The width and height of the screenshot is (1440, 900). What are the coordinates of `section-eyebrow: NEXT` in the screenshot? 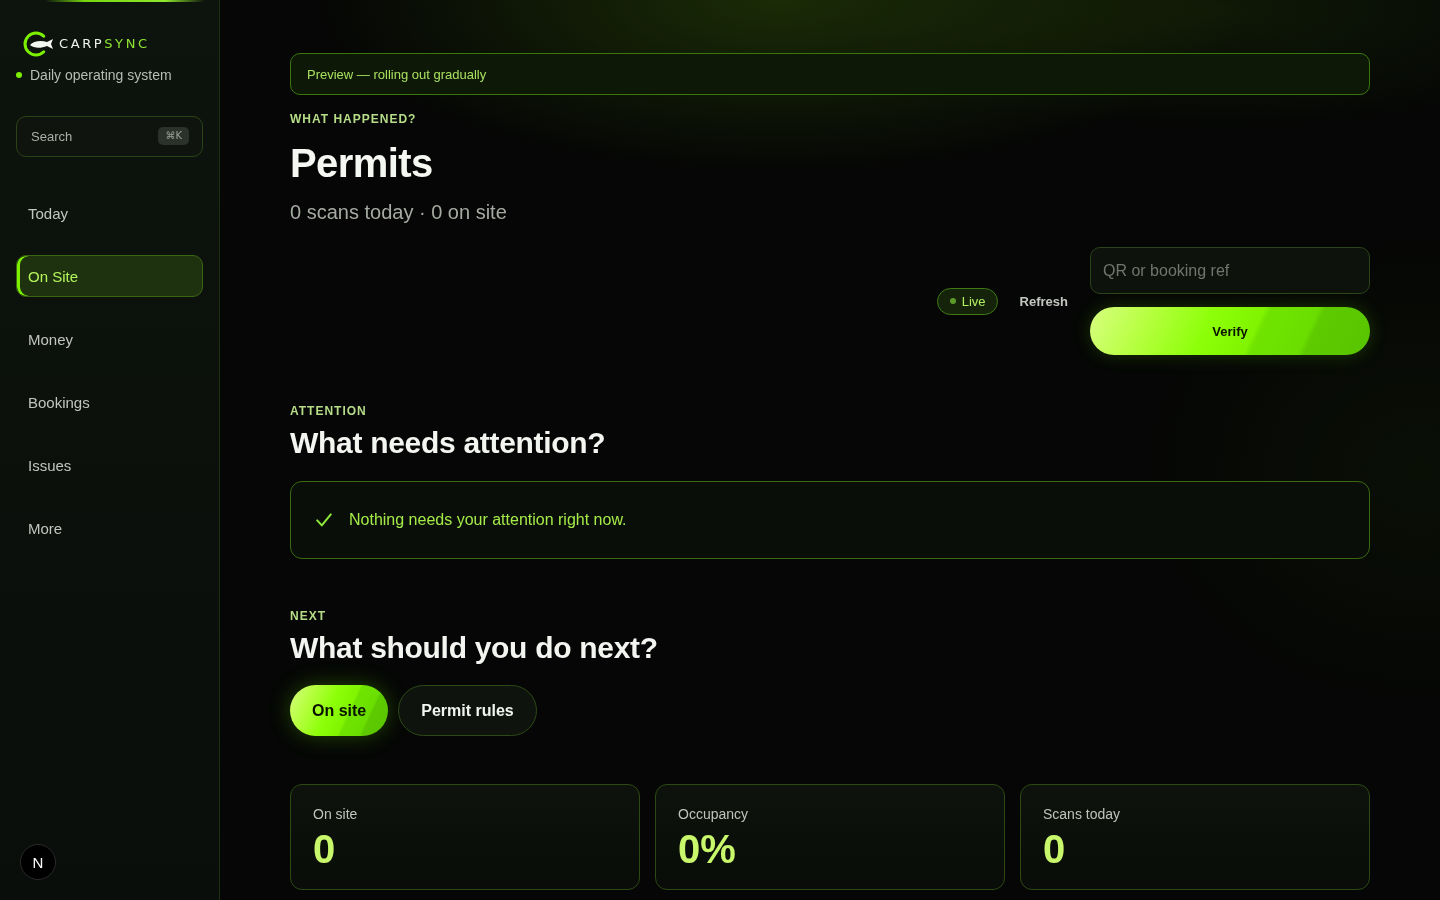 It's located at (308, 616).